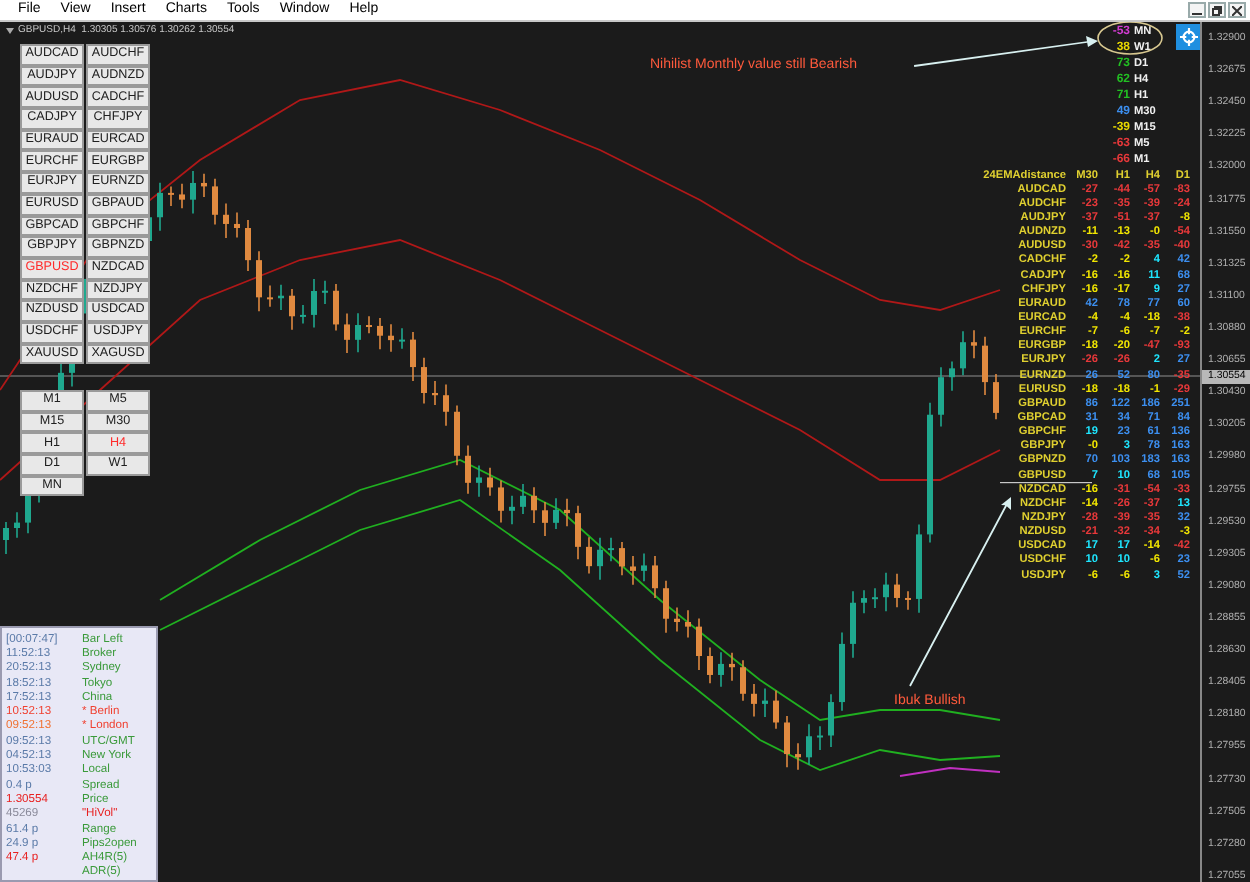 Image resolution: width=1250 pixels, height=882 pixels. Describe the element at coordinates (1197, 10) in the screenshot. I see `minimize-button` at that location.